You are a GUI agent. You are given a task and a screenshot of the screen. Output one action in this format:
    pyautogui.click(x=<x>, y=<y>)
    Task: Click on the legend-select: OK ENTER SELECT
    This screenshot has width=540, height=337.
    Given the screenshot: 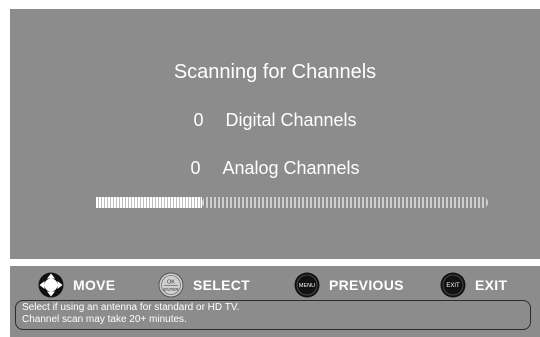 What is the action you would take?
    pyautogui.click(x=204, y=285)
    